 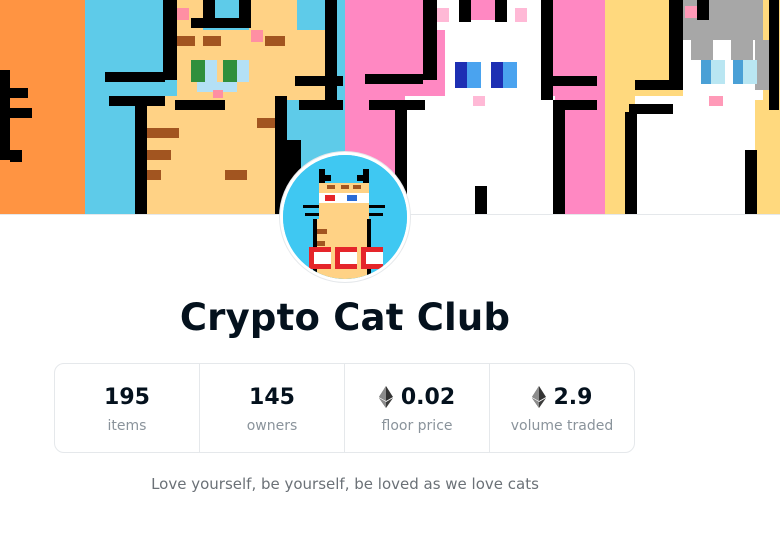 I want to click on cat-panel-yellow, so click(x=692, y=107).